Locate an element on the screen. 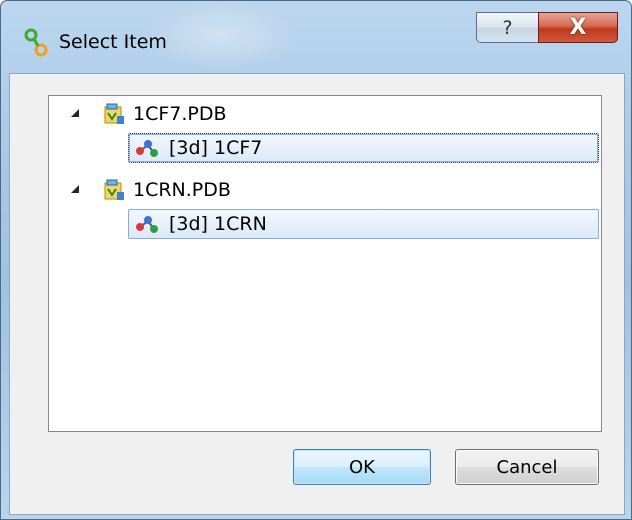  help-icon: ? is located at coordinates (507, 27).